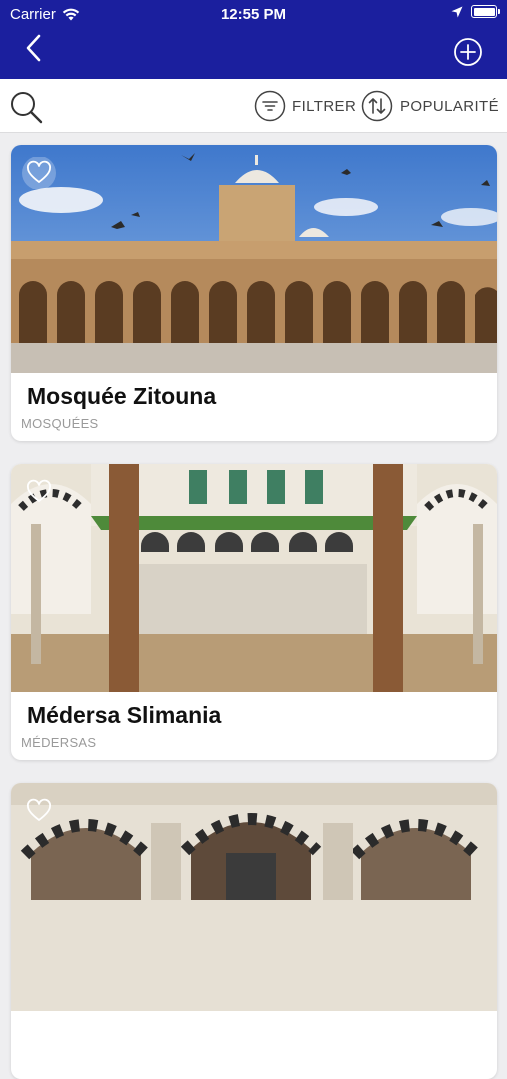 The height and width of the screenshot is (1079, 507). I want to click on place-title: Médersa Slimania, so click(124, 715).